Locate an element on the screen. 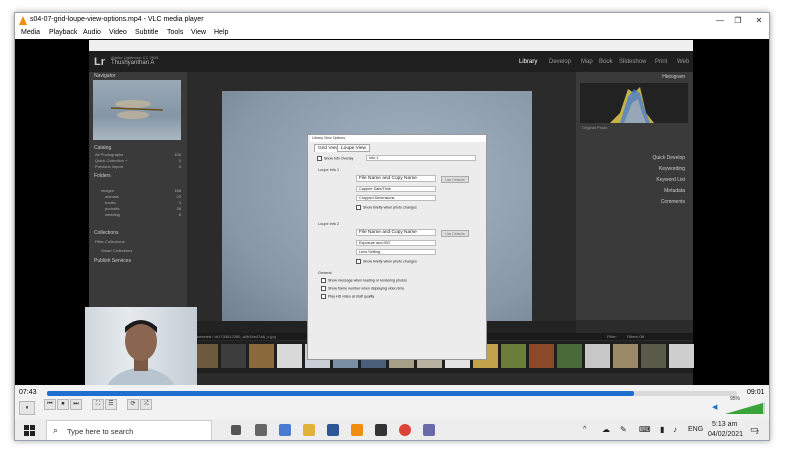 The image size is (785, 451). chevron-up-icon: ^ is located at coordinates (584, 429).